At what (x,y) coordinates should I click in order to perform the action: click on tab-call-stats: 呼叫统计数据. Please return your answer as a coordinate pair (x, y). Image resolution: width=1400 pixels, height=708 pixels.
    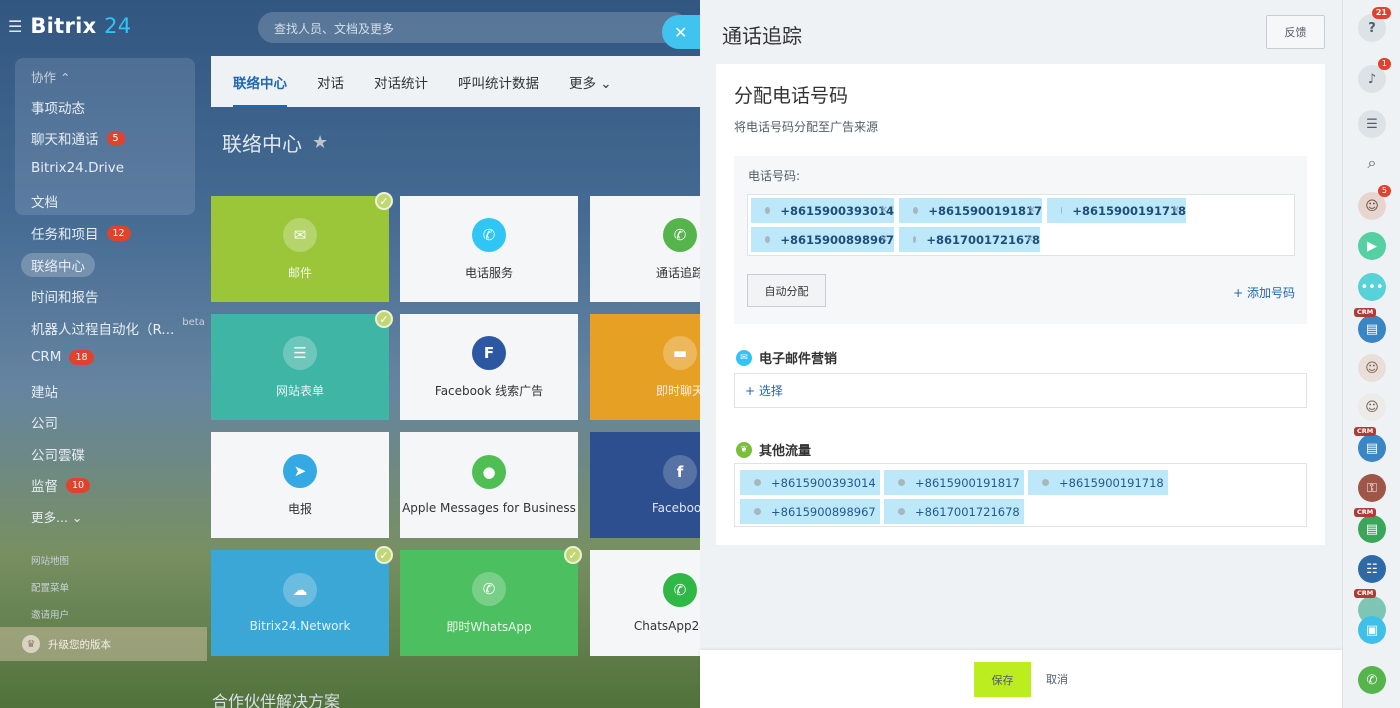
    Looking at the image, I should click on (498, 81).